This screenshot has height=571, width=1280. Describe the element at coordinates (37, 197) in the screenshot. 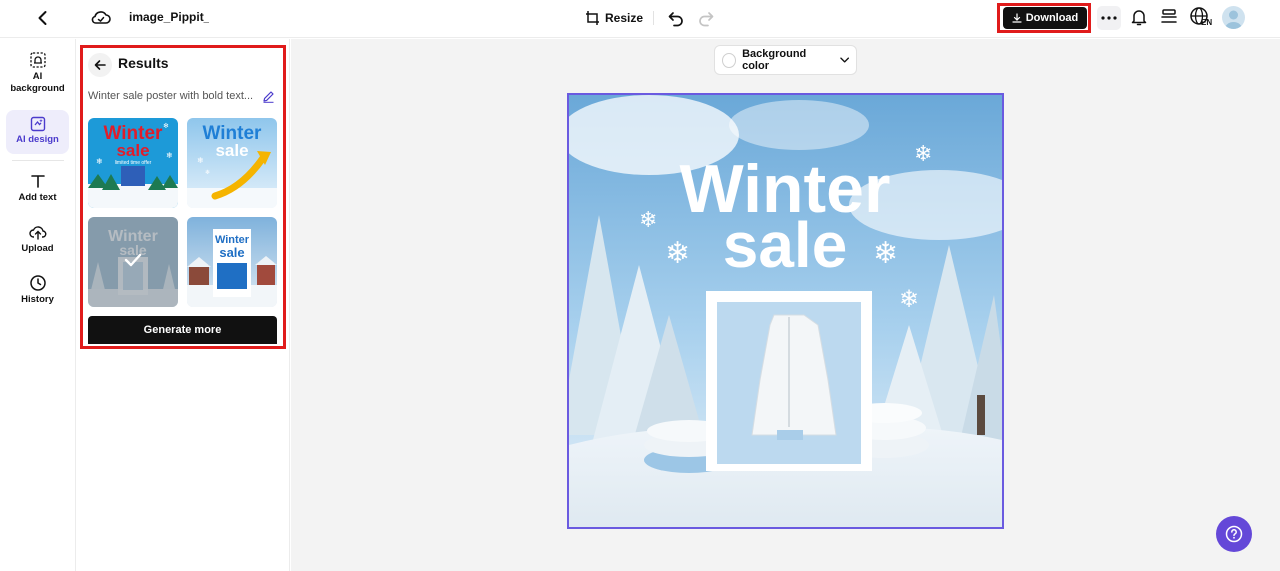

I see `rail-label-add-text: Add text` at that location.